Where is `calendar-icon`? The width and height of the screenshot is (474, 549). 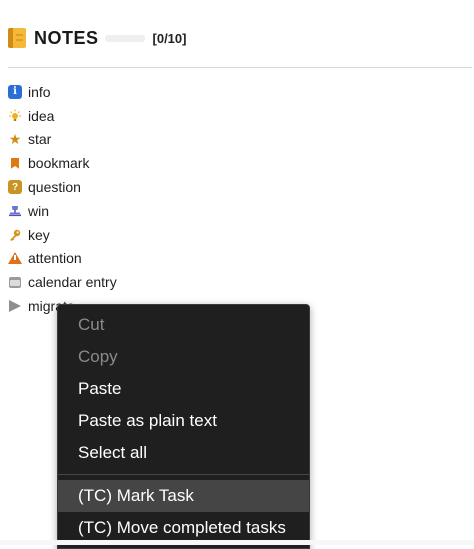 calendar-icon is located at coordinates (15, 282).